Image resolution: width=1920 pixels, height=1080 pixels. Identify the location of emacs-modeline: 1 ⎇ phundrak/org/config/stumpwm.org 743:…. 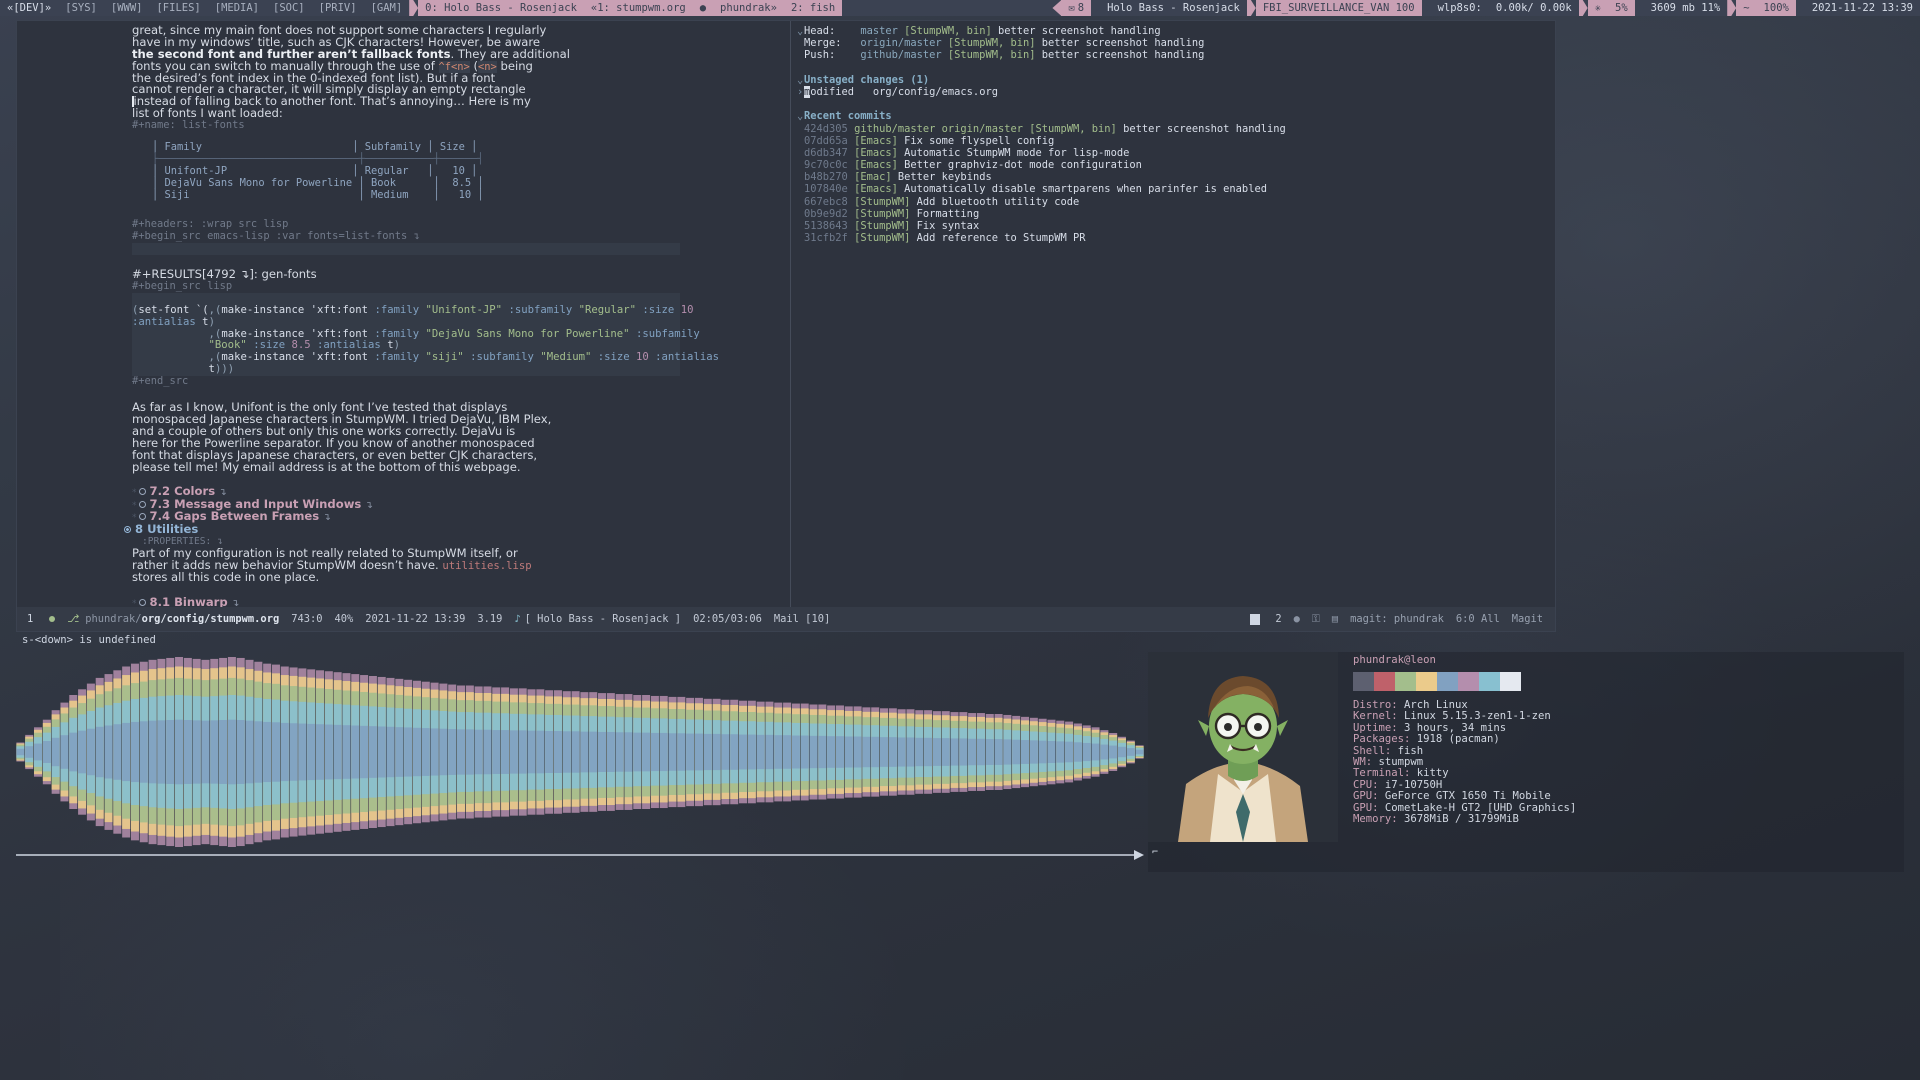
(786, 619).